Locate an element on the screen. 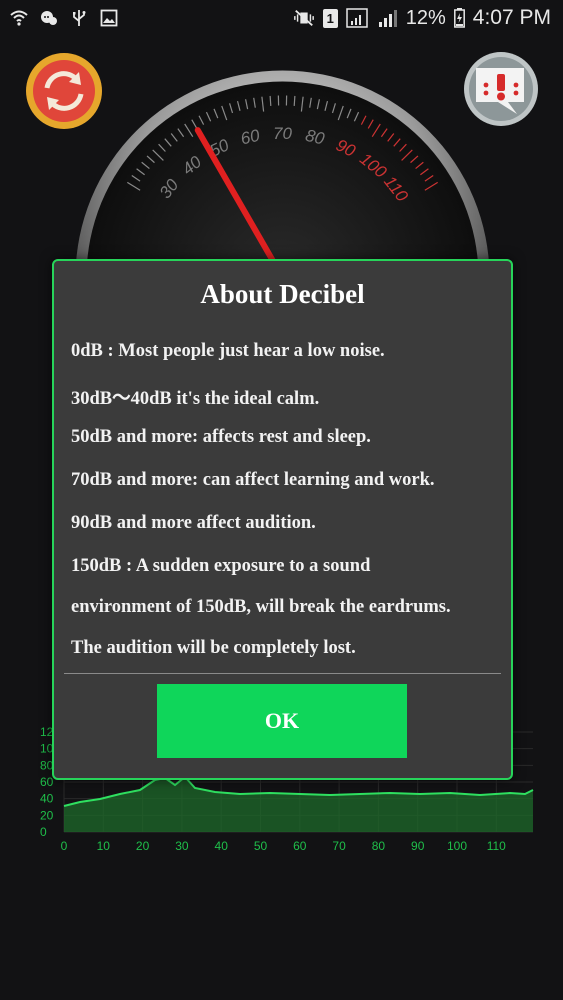  dialog-text-line: 30dB～40dB it's the ideal calm. is located at coordinates (195, 399).